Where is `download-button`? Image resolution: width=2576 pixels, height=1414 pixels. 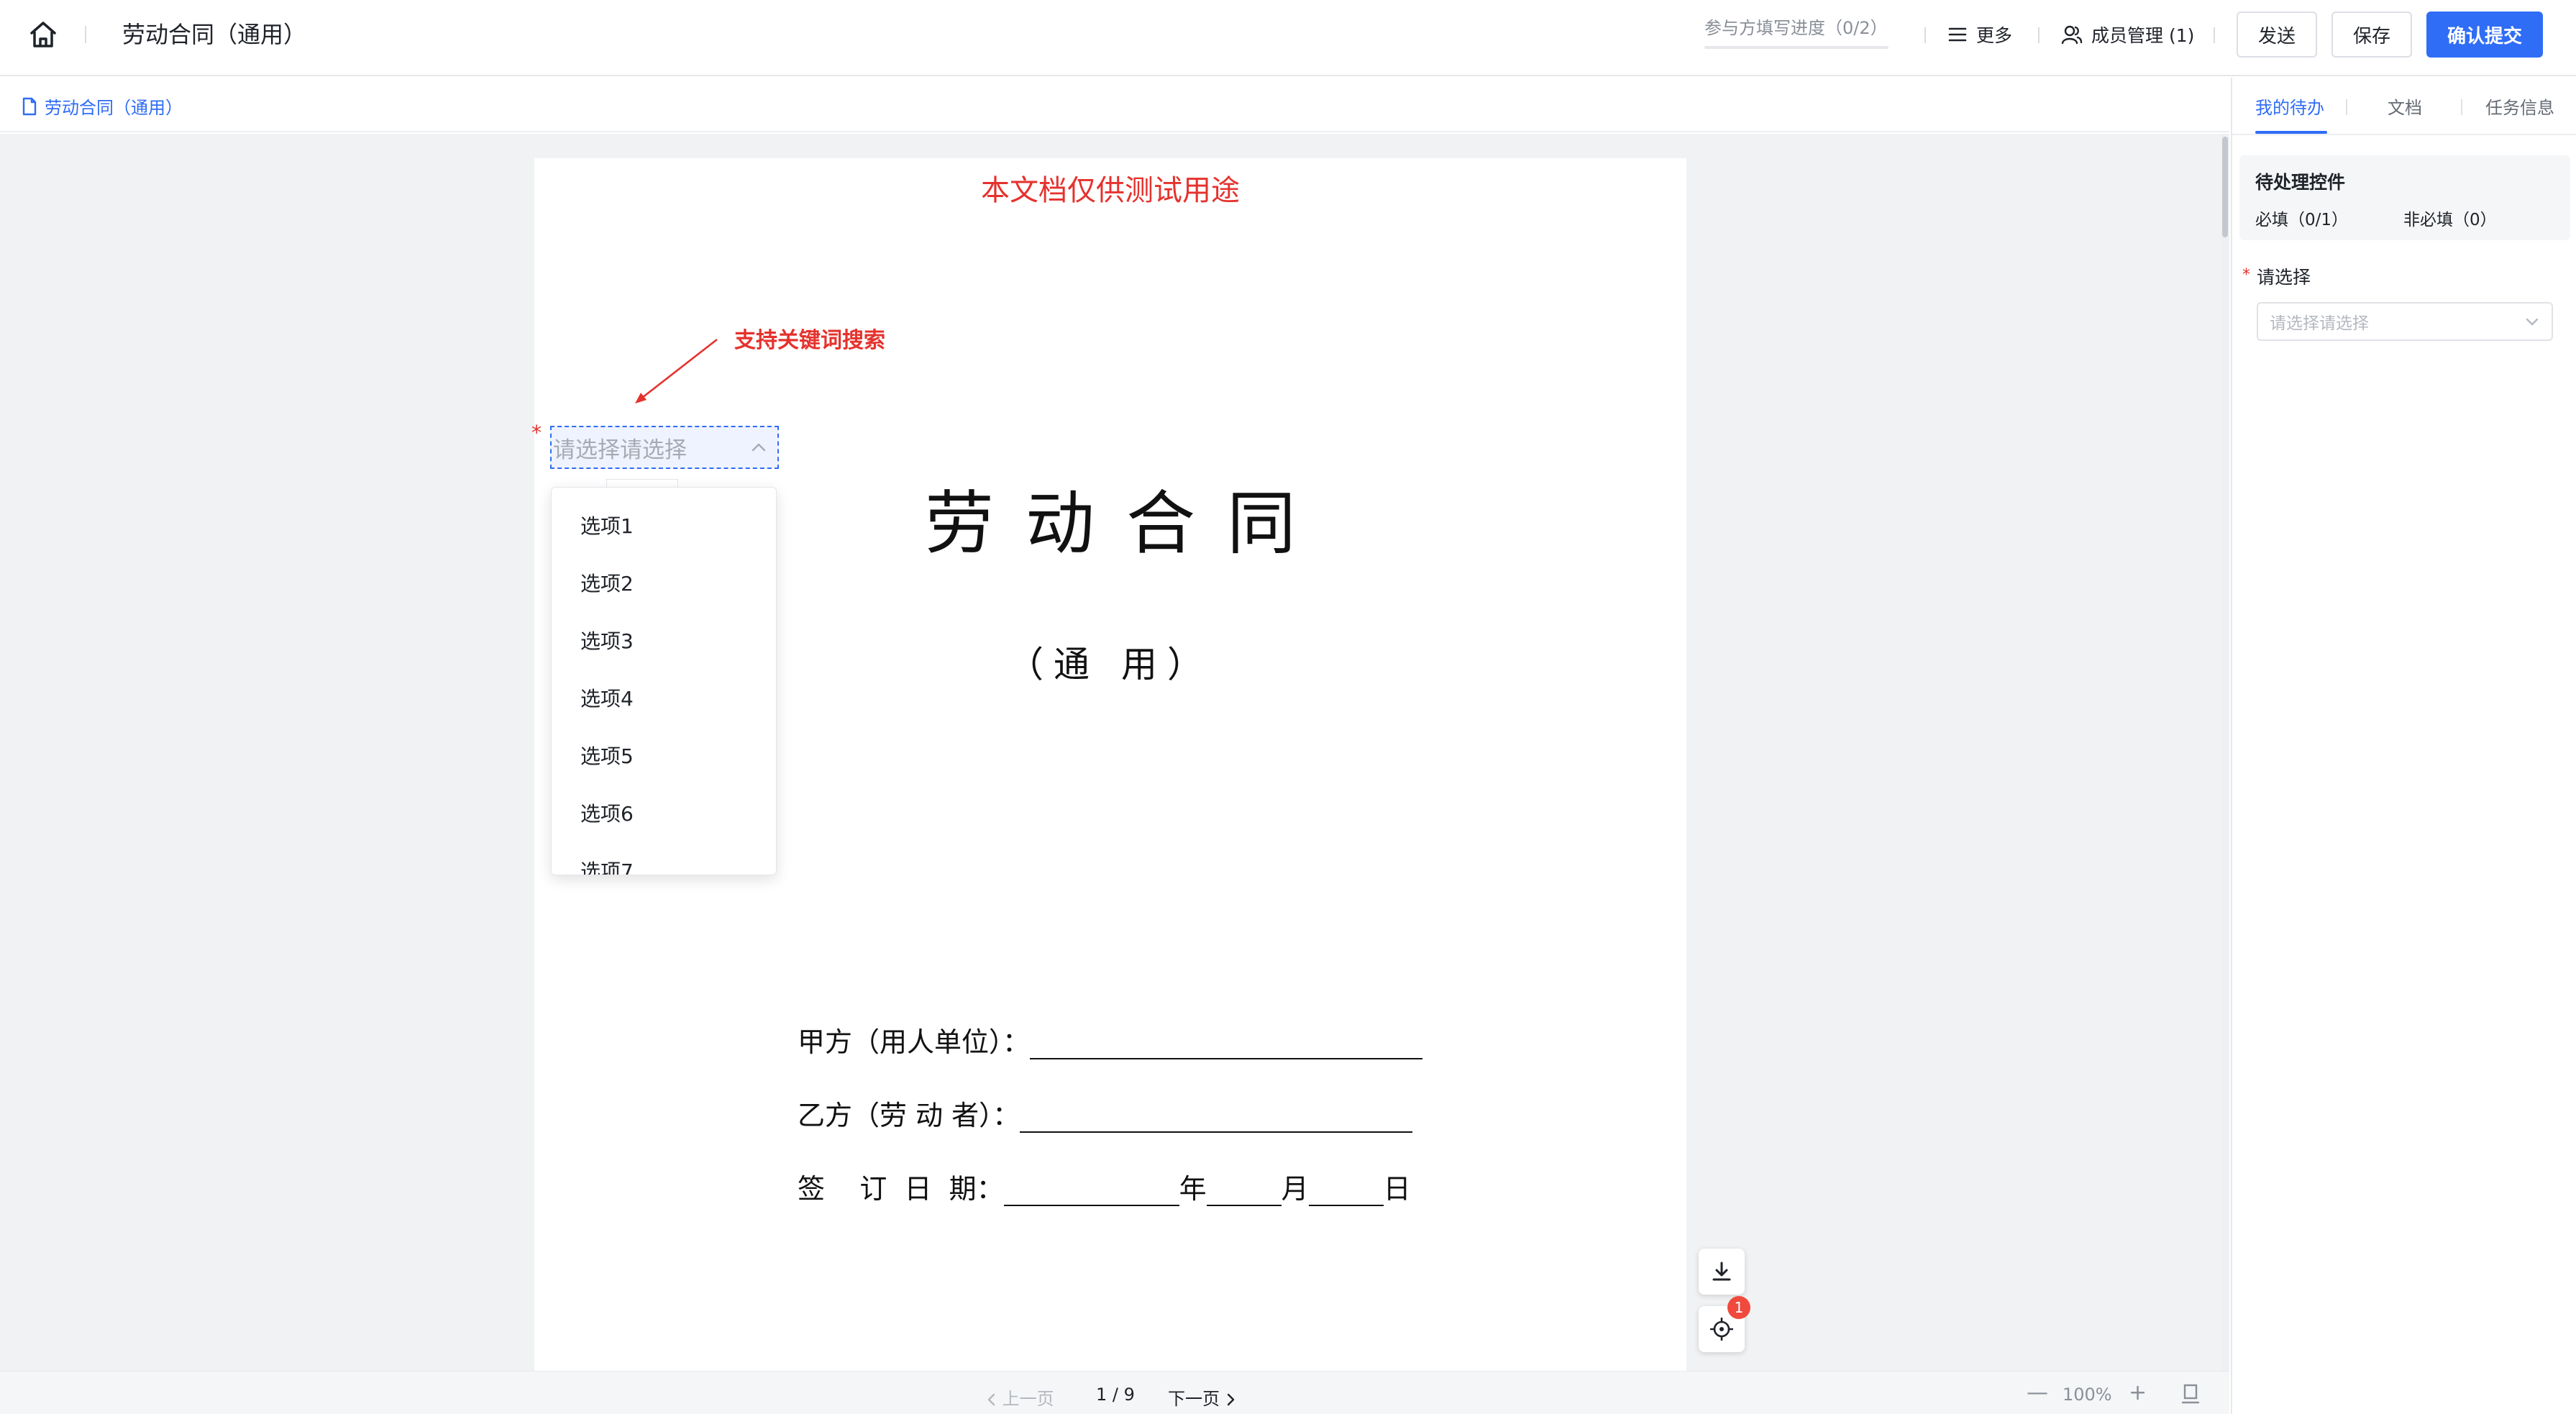 download-button is located at coordinates (1722, 1272).